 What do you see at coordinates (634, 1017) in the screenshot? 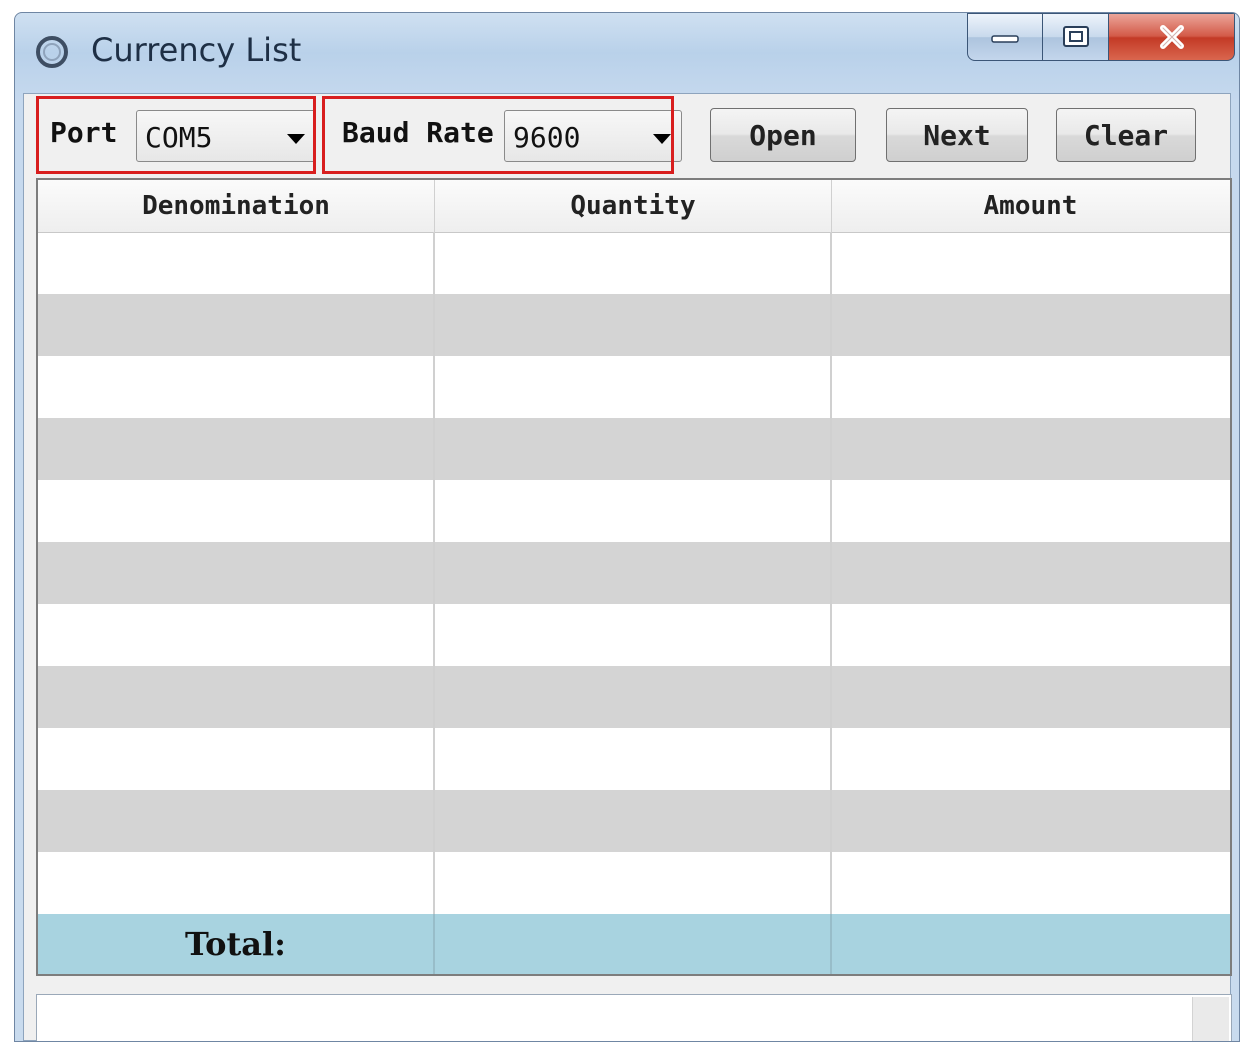
I see `log-text-box` at bounding box center [634, 1017].